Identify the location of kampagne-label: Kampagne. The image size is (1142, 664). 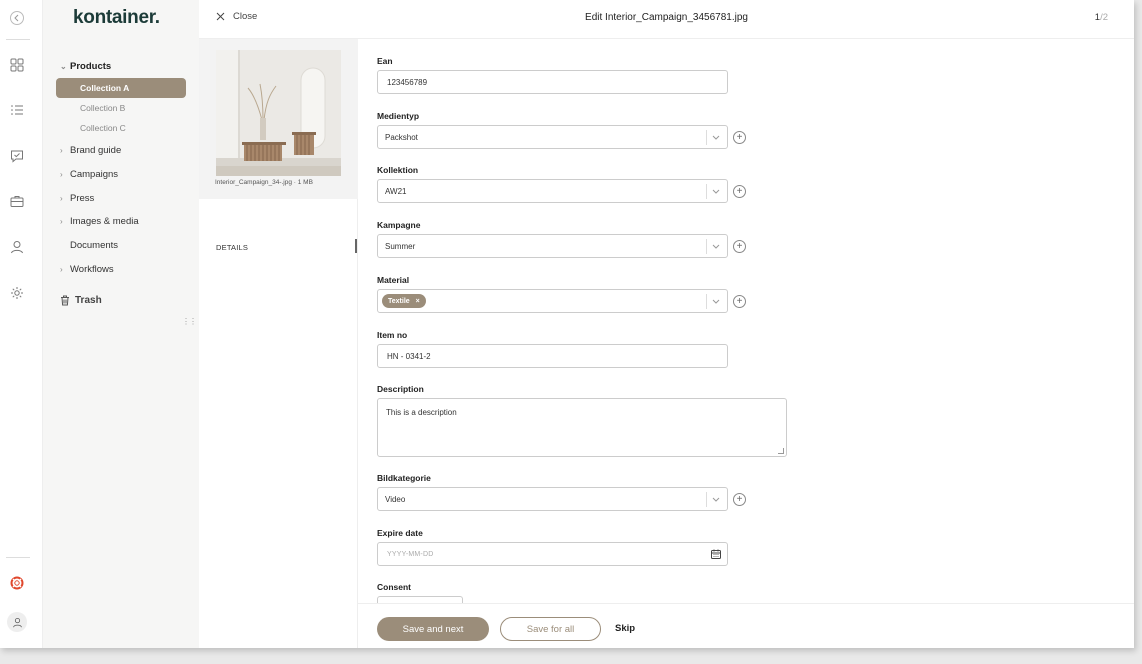
(399, 225).